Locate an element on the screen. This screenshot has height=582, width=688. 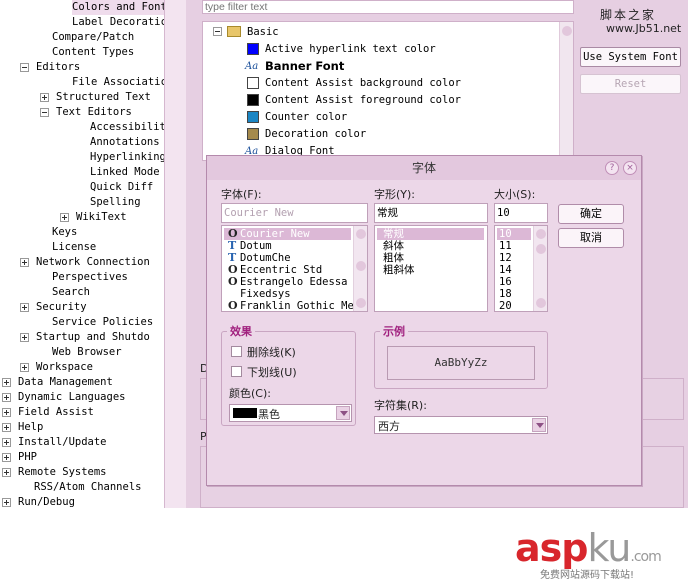
font-list-item: Fixedsys is located at coordinates (287, 294).